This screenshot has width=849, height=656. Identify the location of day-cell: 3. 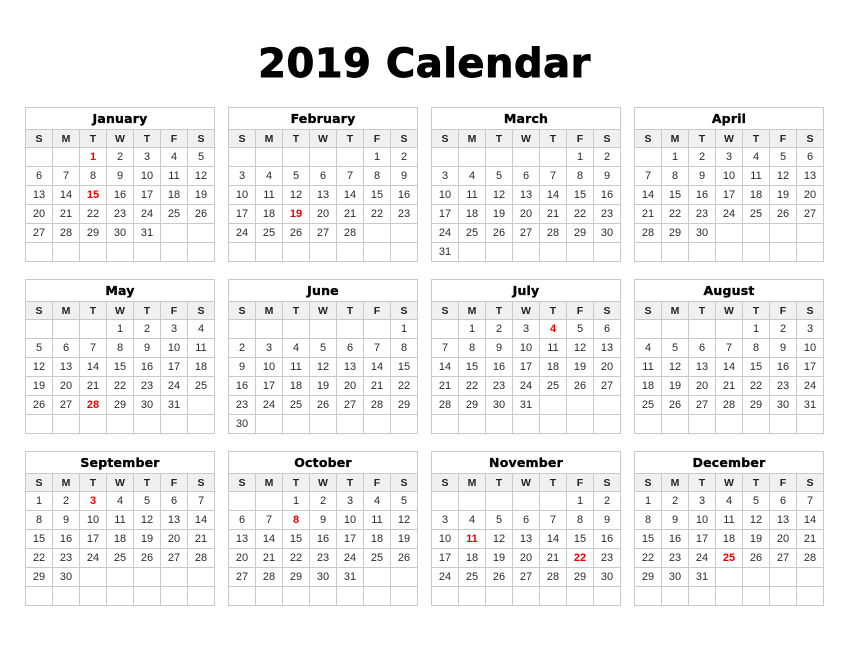
(702, 501).